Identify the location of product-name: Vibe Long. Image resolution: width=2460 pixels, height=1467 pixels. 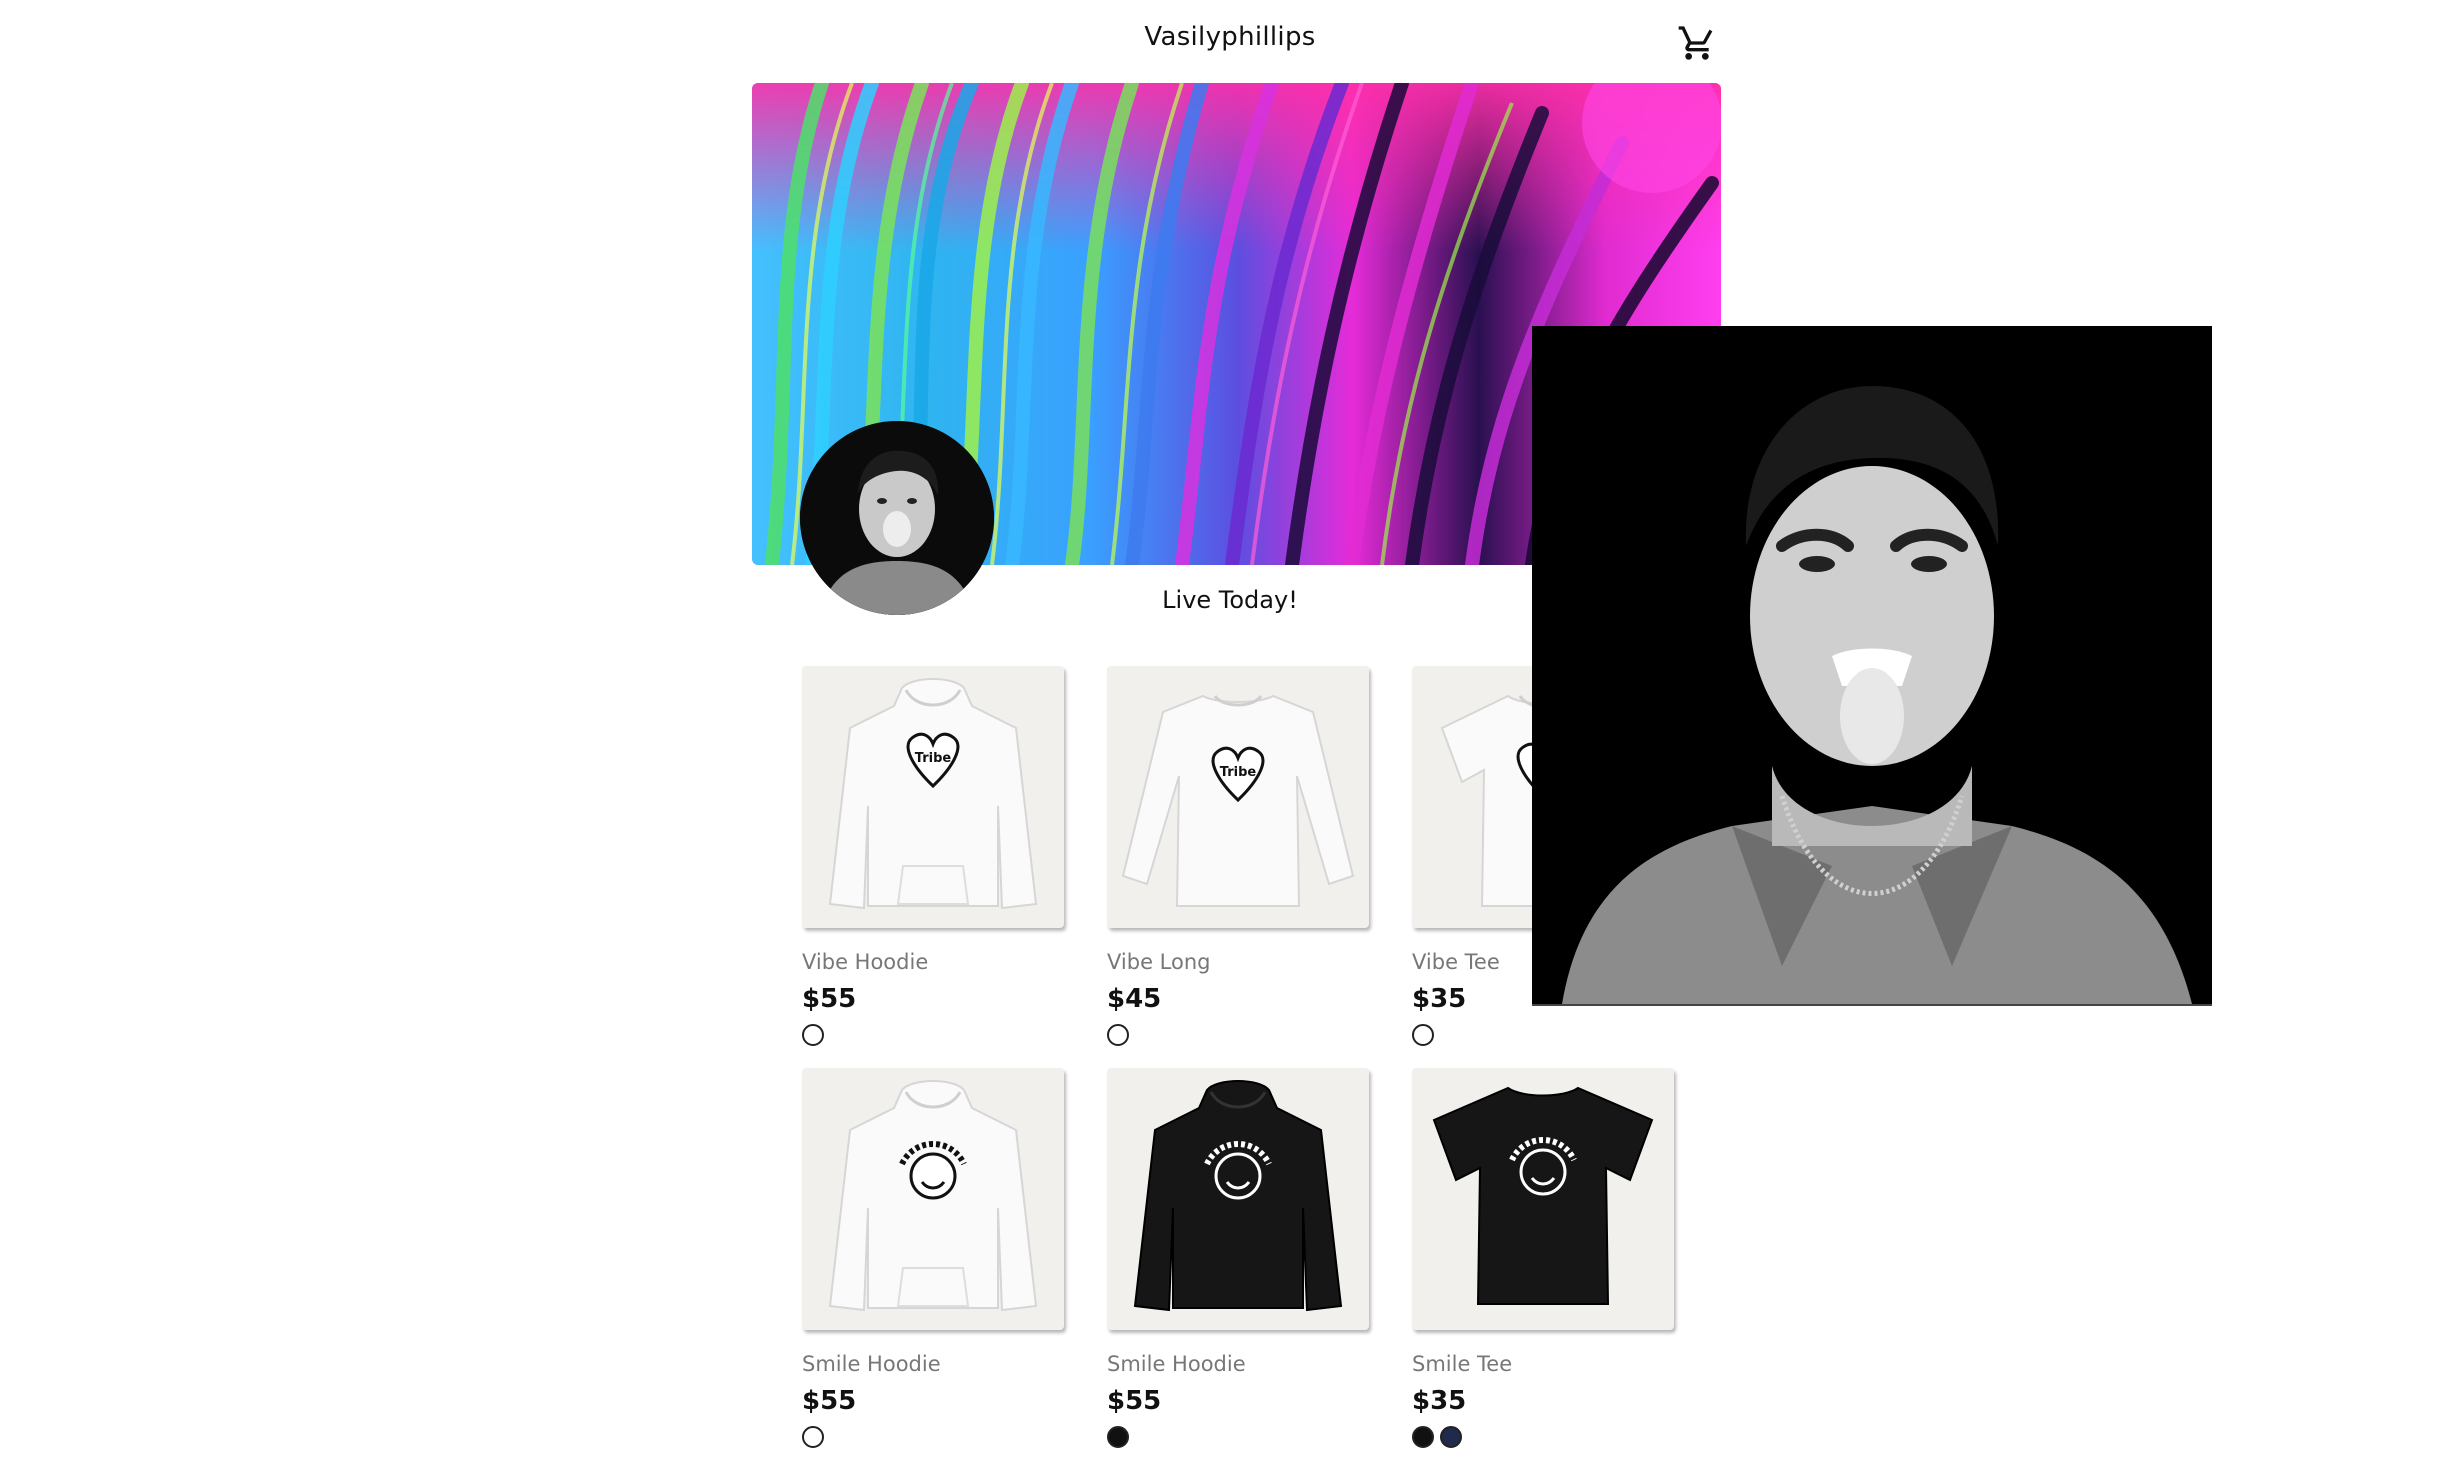
(1238, 962).